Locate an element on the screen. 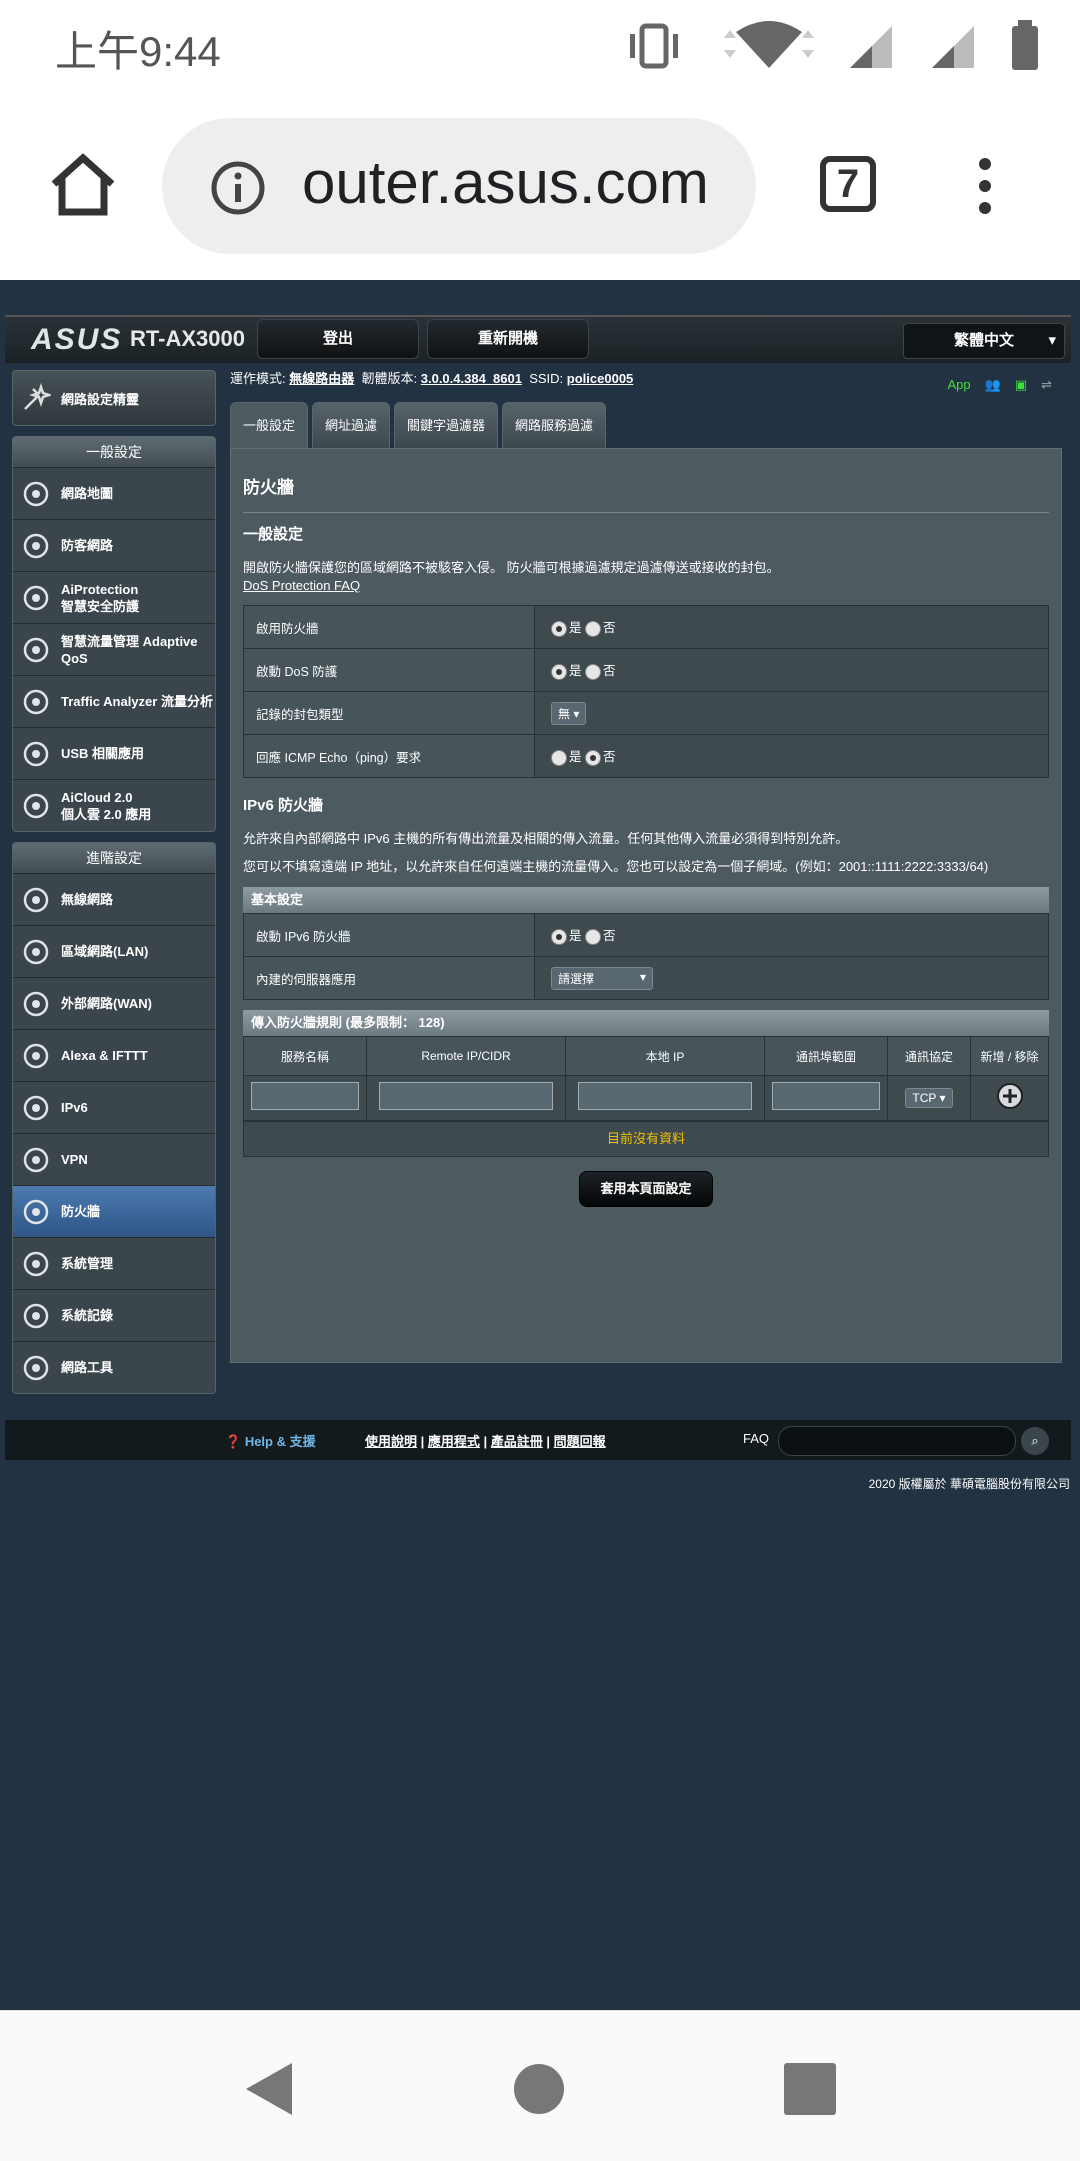  usb-status-icon: ⇌ is located at coordinates (1046, 385).